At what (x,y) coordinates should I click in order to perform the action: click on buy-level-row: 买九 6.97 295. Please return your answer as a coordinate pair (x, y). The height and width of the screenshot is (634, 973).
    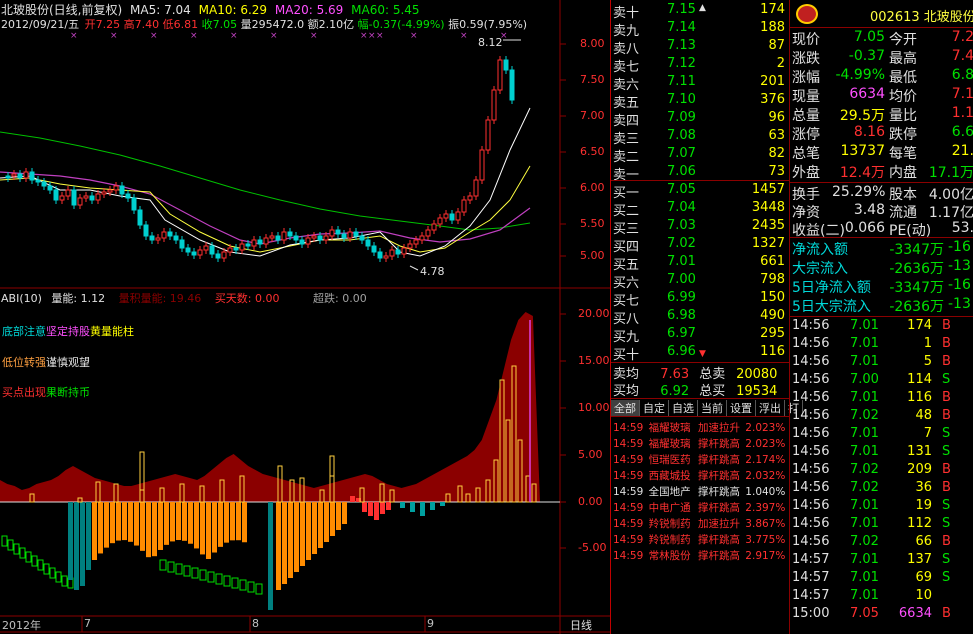
    Looking at the image, I should click on (701, 335).